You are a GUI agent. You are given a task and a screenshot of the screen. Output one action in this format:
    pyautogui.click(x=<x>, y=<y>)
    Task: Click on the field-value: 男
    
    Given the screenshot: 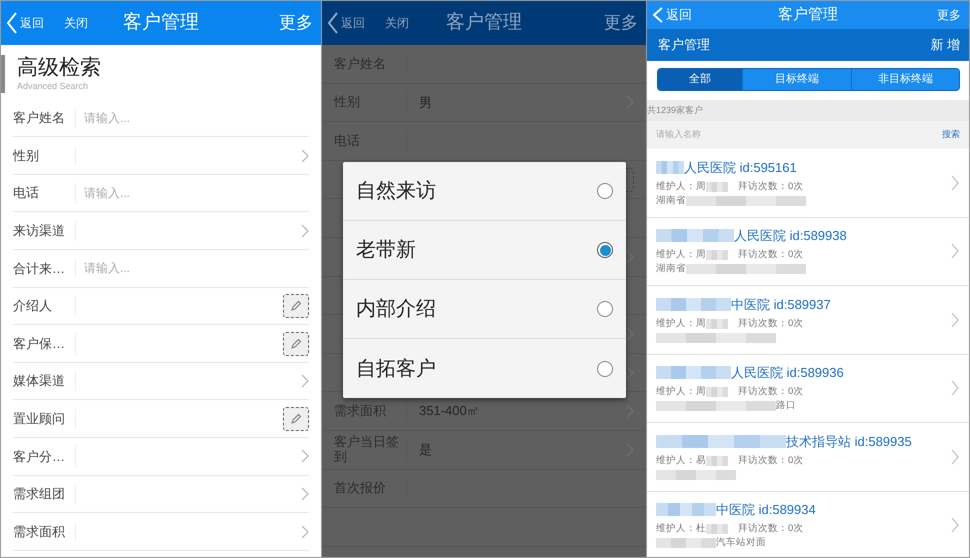 What is the action you would take?
    pyautogui.click(x=425, y=103)
    